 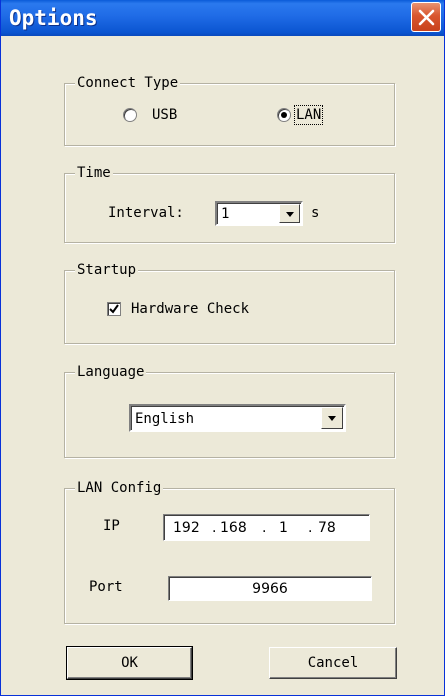 I want to click on language-dropdown-button, so click(x=332, y=418).